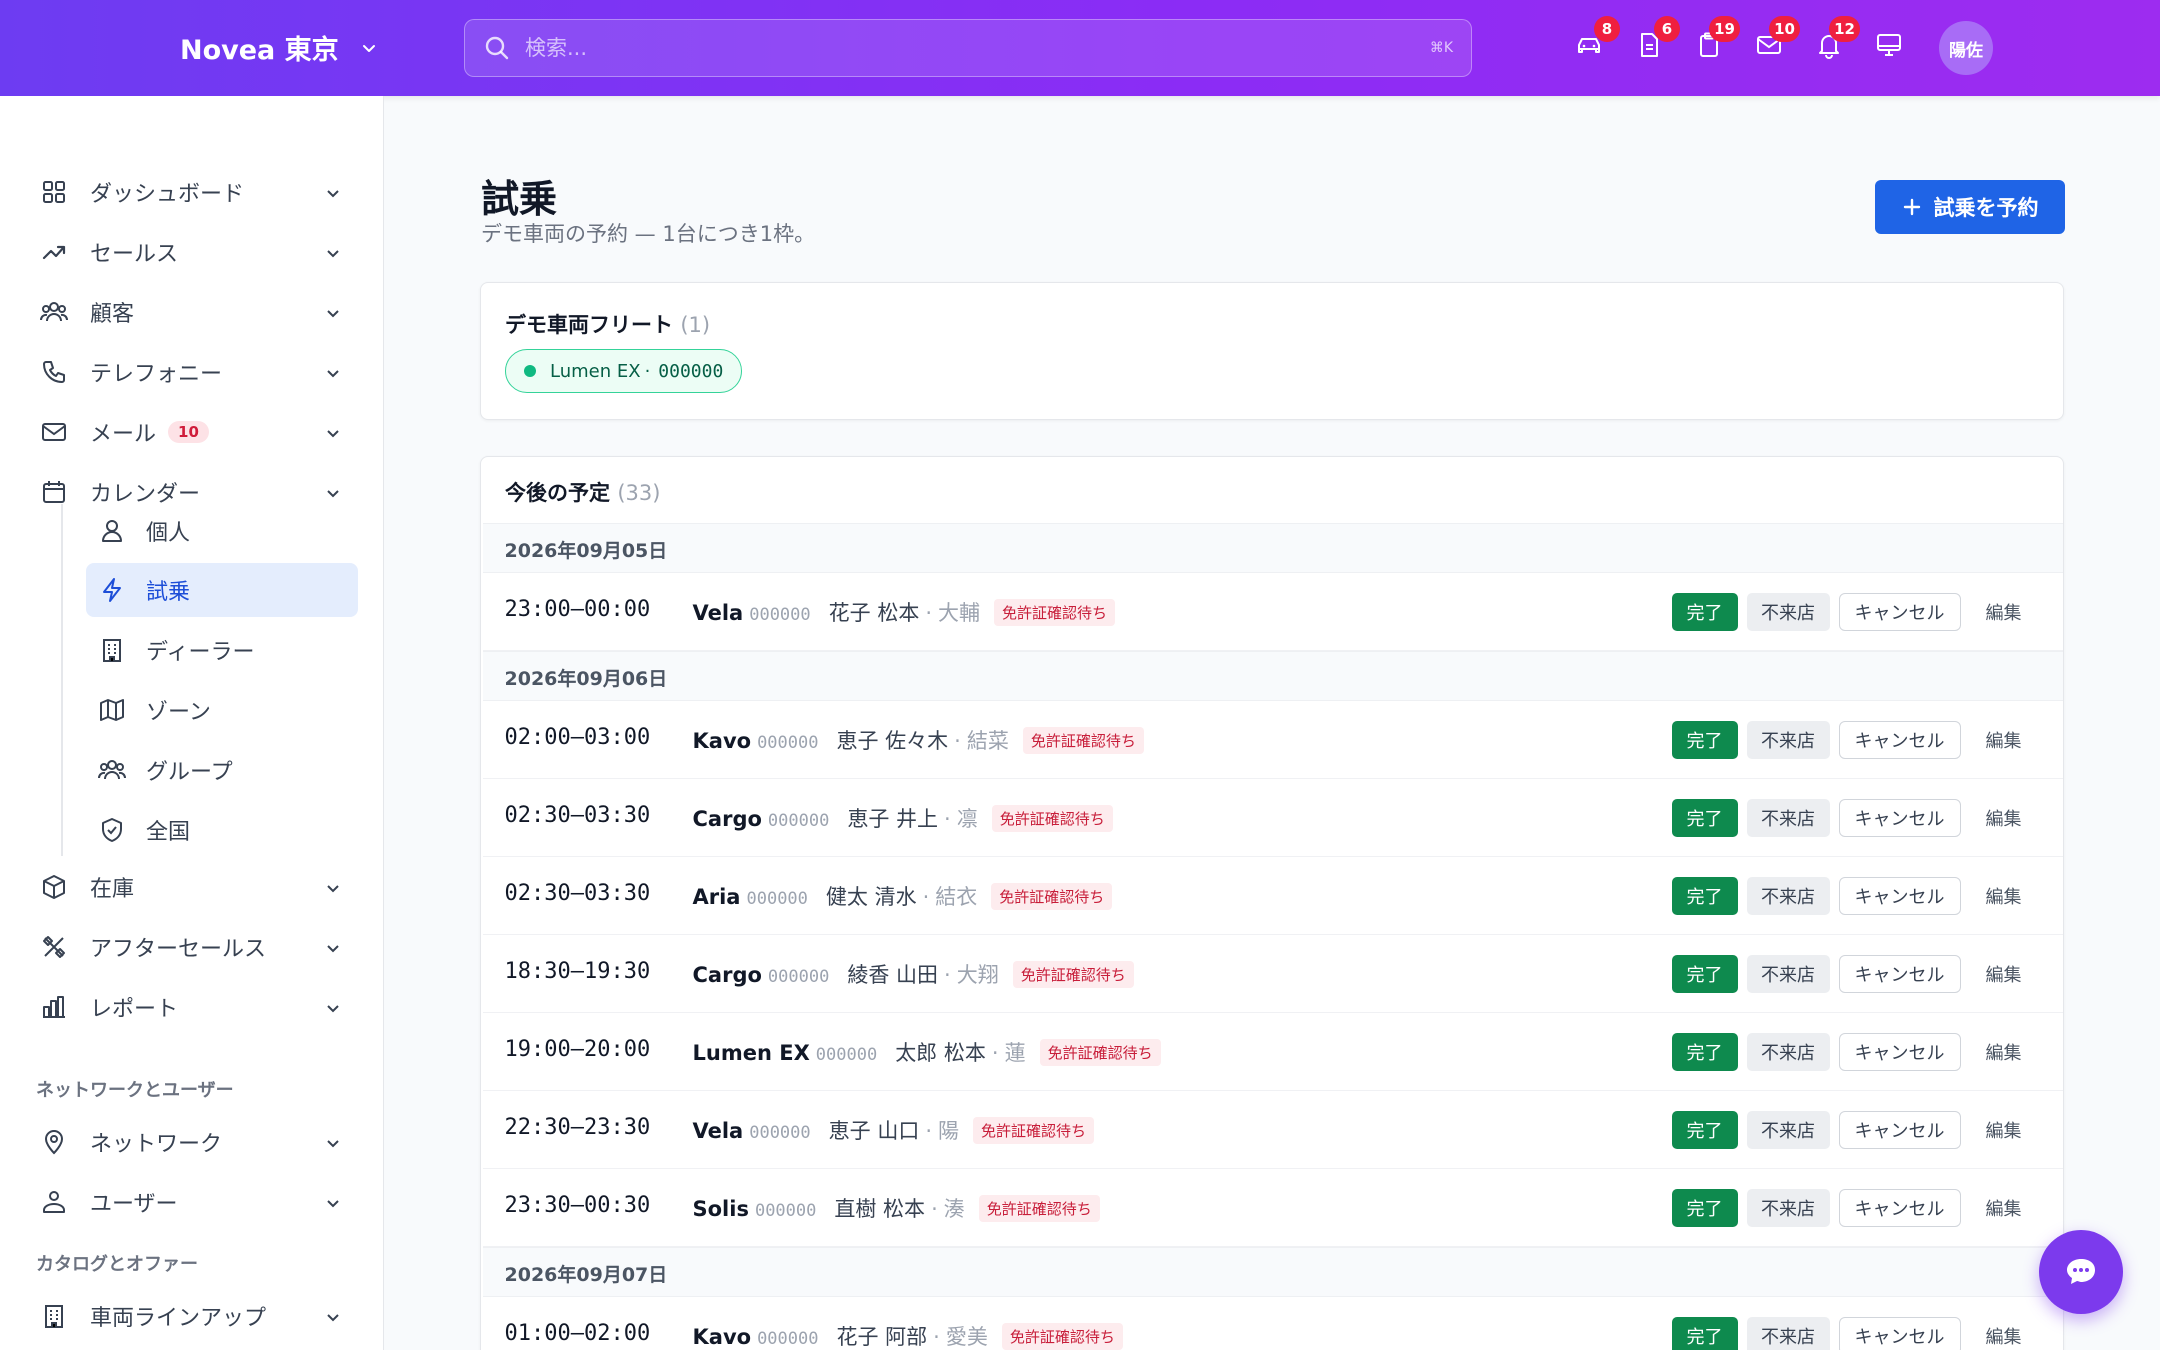 Image resolution: width=2160 pixels, height=1350 pixels. I want to click on clipboard-icon: 19, so click(1717, 41).